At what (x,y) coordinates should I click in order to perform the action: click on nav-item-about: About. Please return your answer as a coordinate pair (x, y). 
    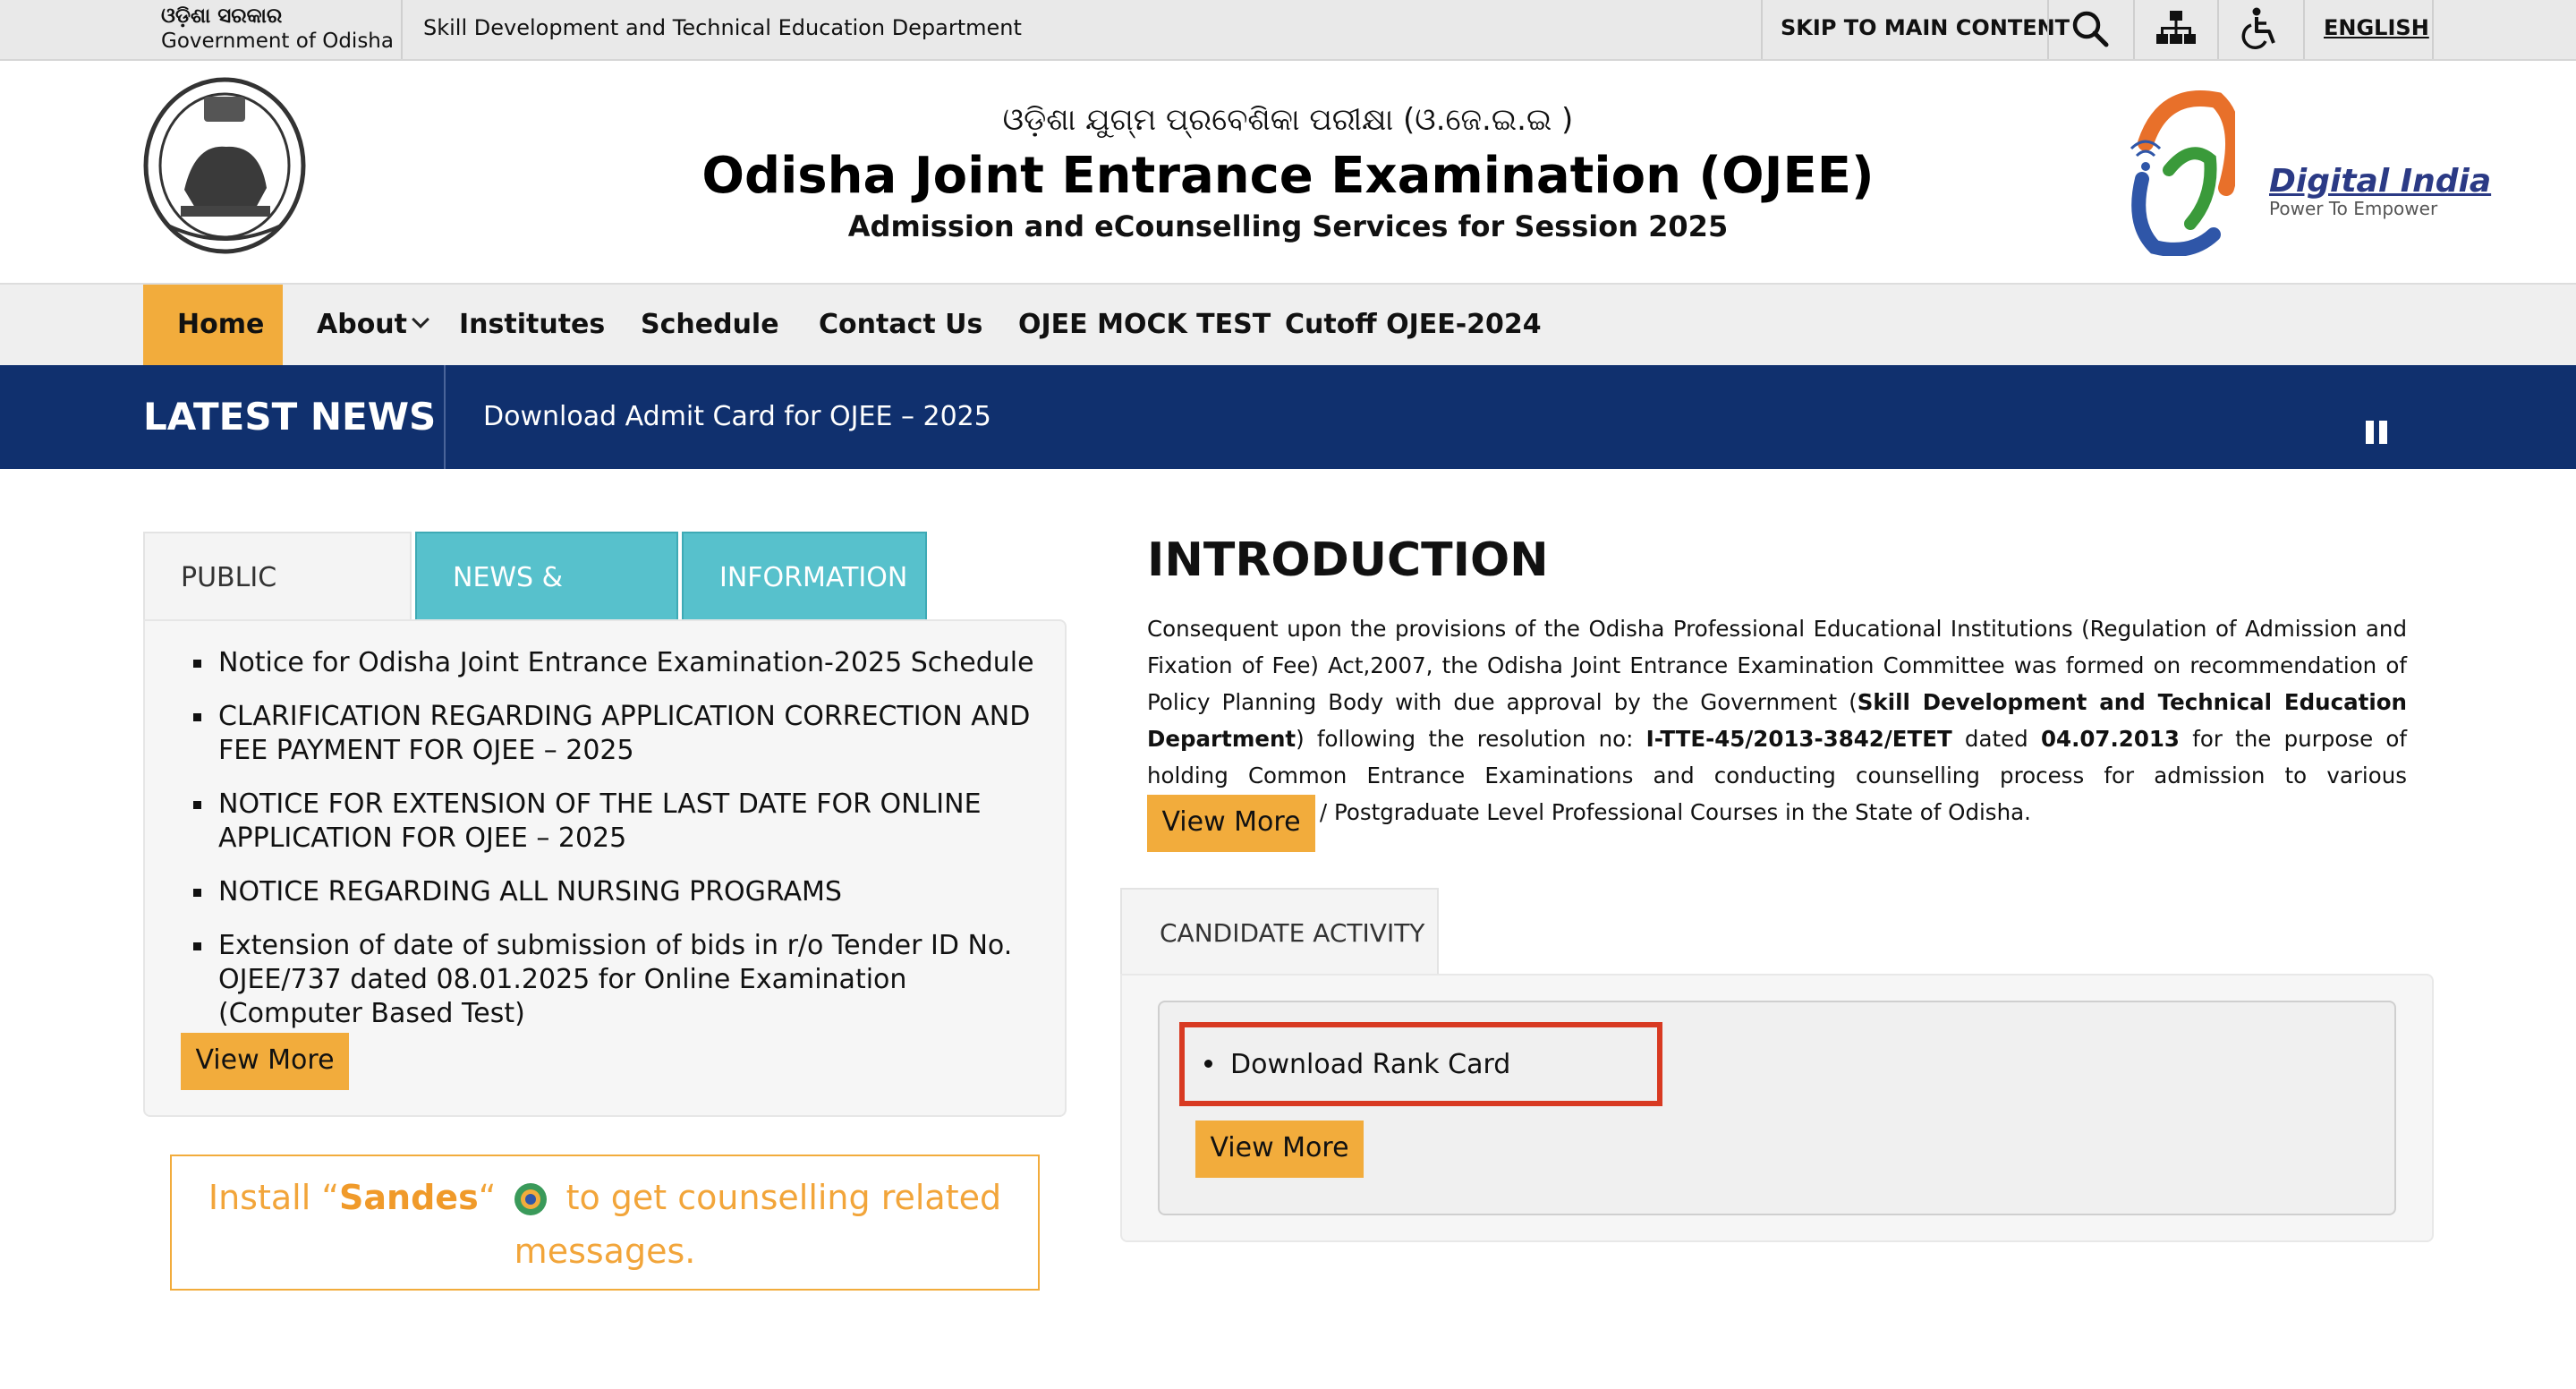
    Looking at the image, I should click on (373, 325).